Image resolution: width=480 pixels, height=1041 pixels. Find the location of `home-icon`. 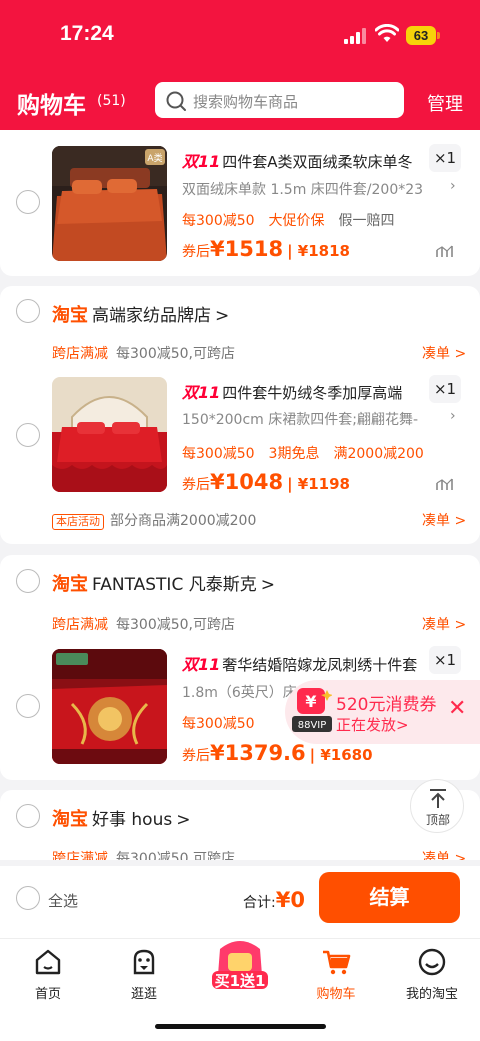

home-icon is located at coordinates (48, 962).